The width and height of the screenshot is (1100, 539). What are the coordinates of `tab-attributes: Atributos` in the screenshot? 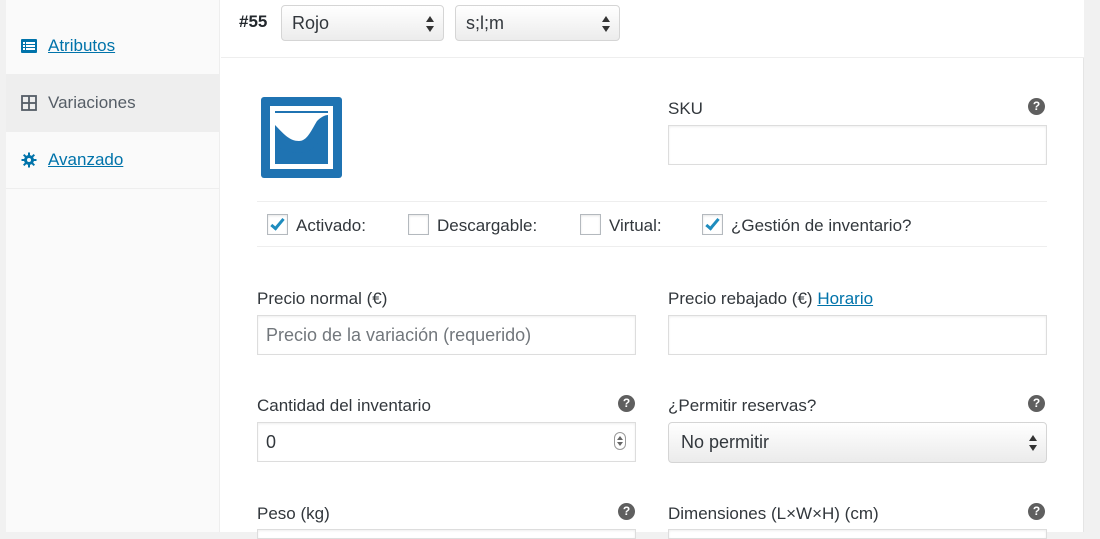 It's located at (113, 46).